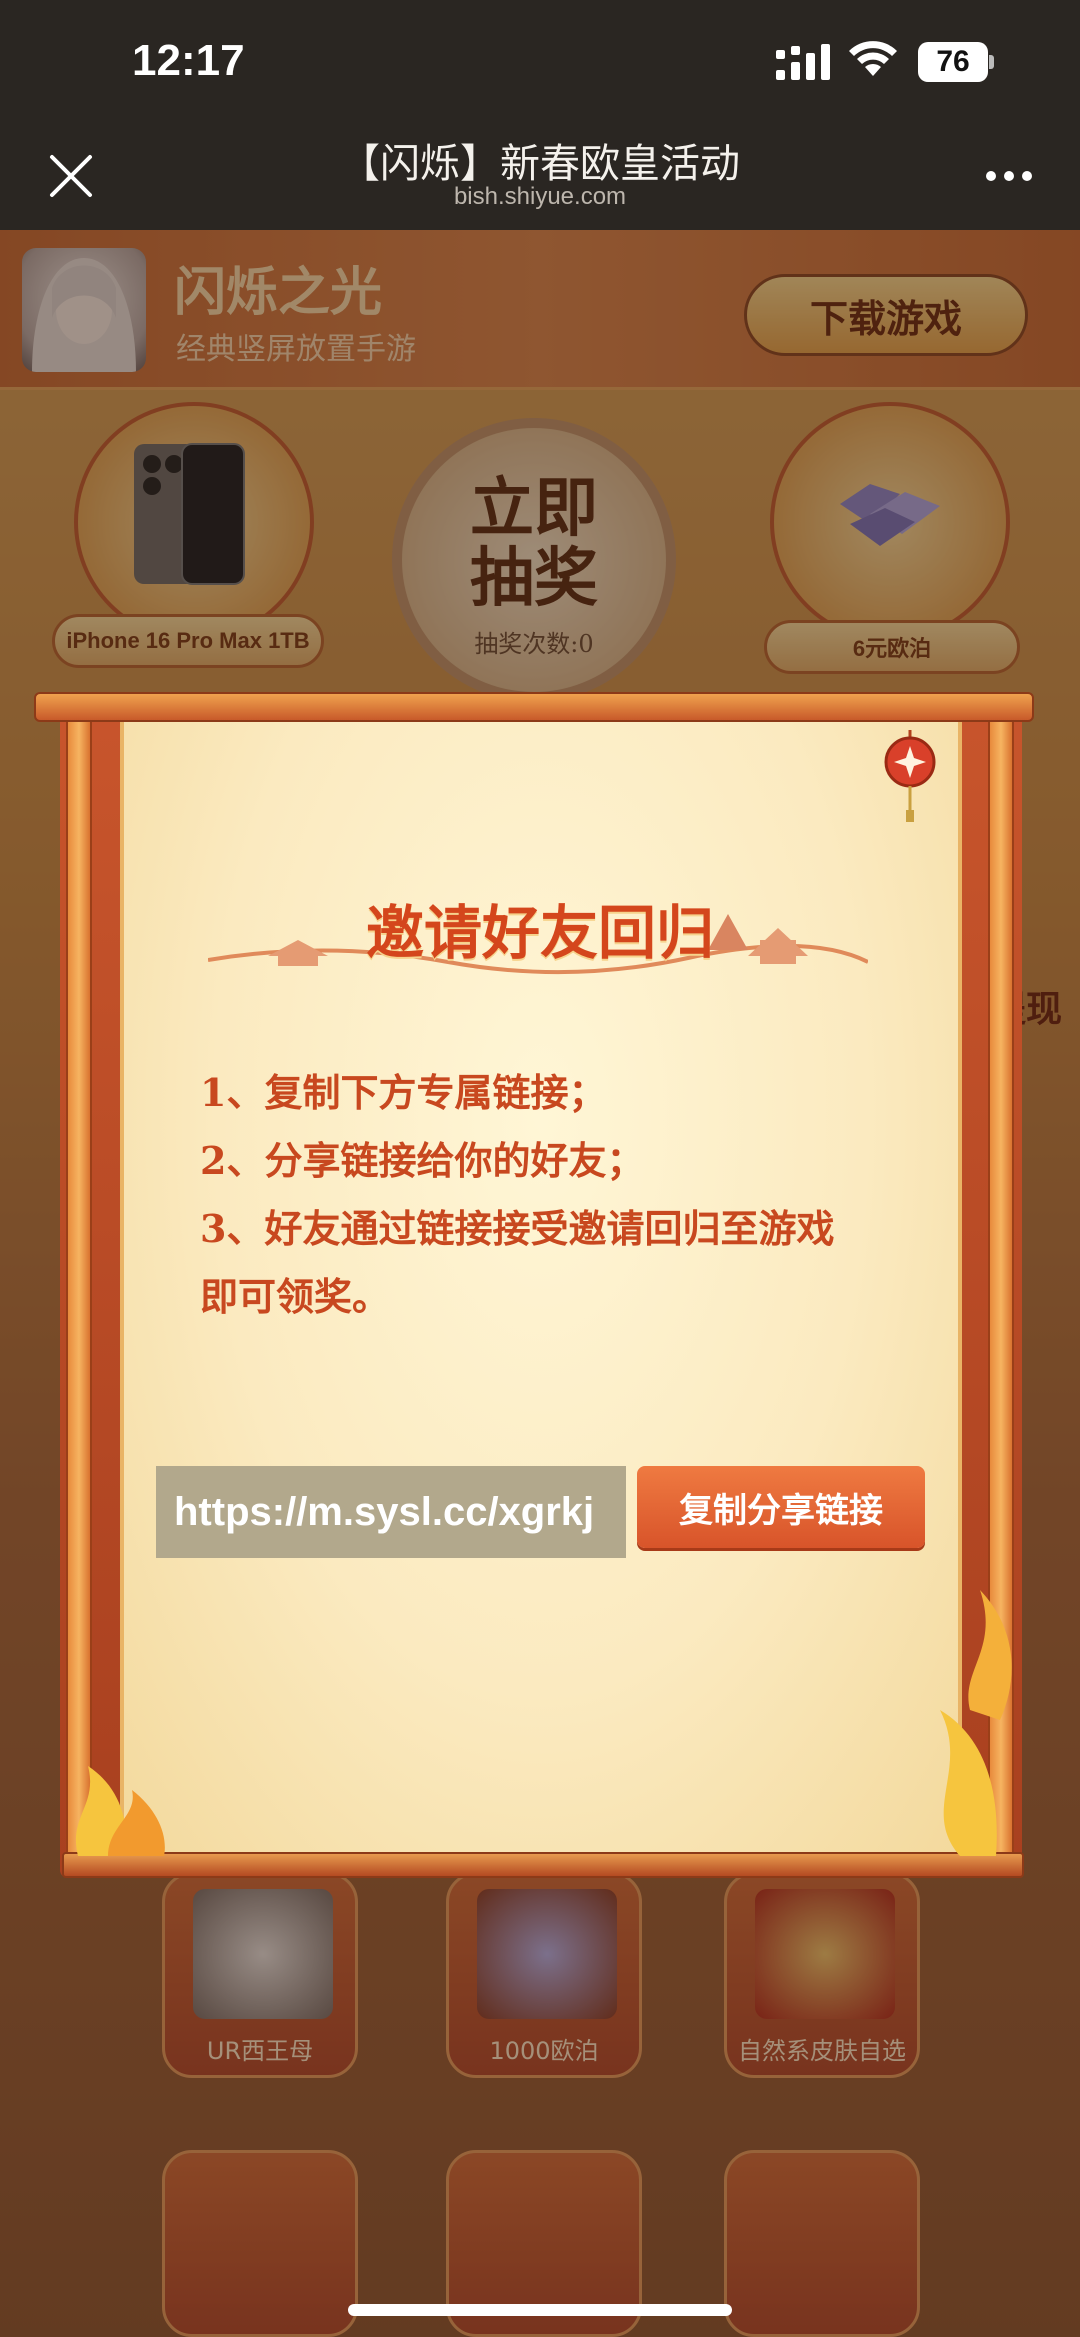  What do you see at coordinates (403, 1092) in the screenshot?
I see `instruction-step-1: 1、复制下方专属链接；` at bounding box center [403, 1092].